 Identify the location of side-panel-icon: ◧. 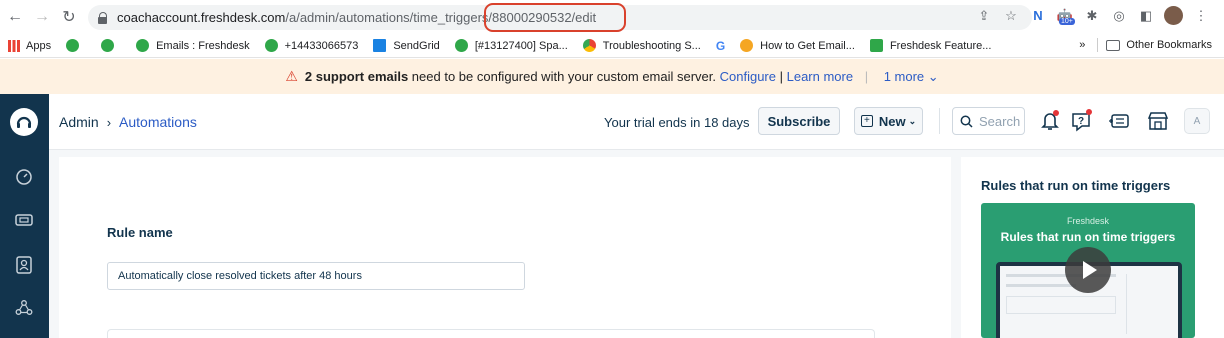
(1146, 16).